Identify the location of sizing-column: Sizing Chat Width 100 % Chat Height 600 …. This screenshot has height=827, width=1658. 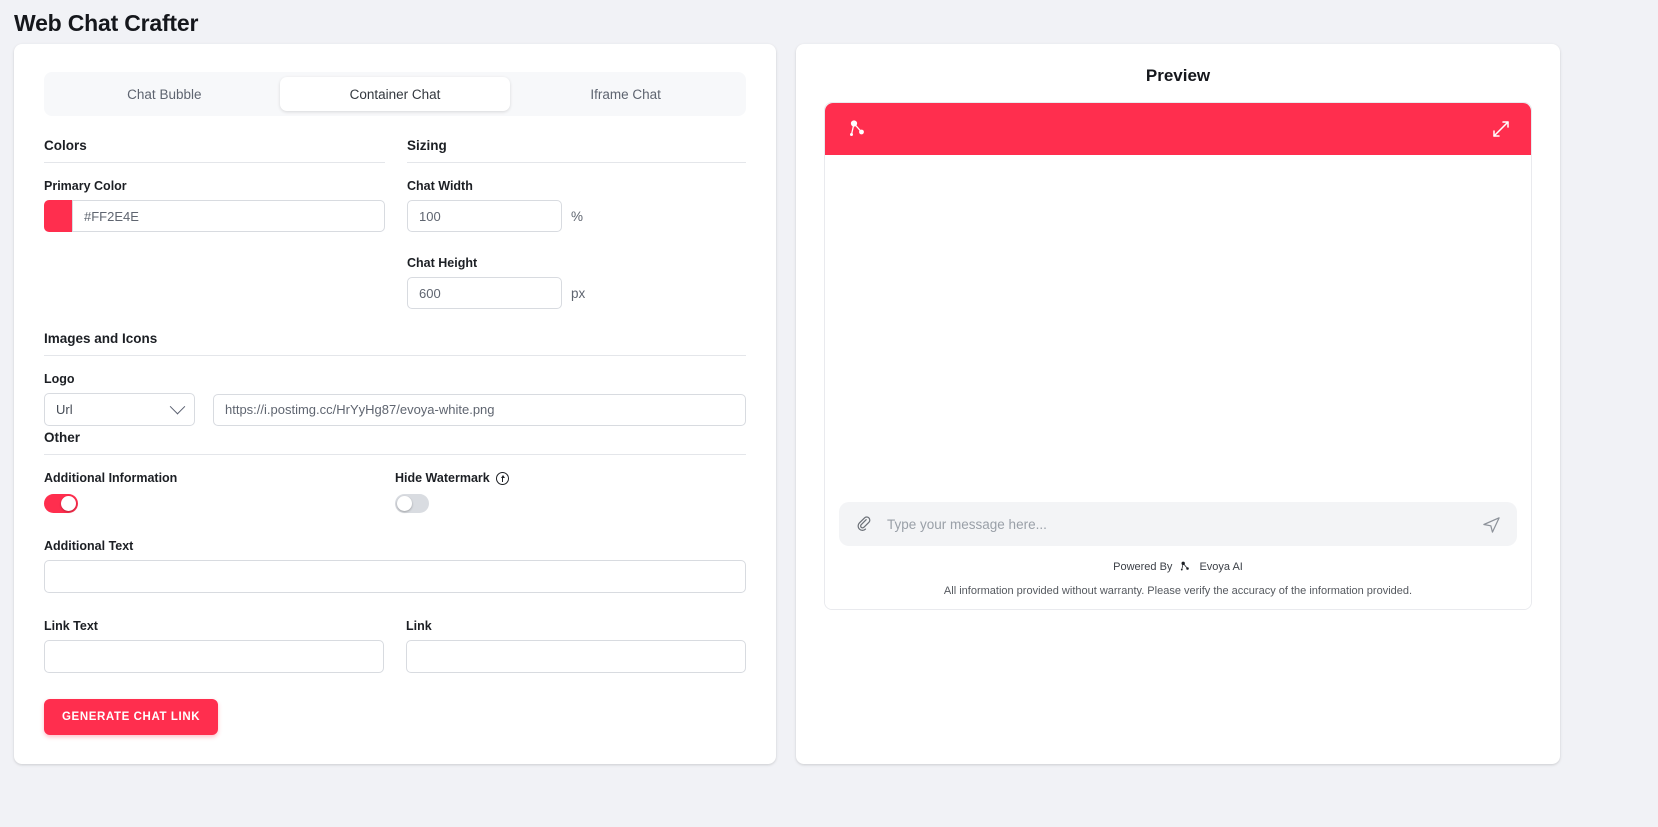
(576, 223).